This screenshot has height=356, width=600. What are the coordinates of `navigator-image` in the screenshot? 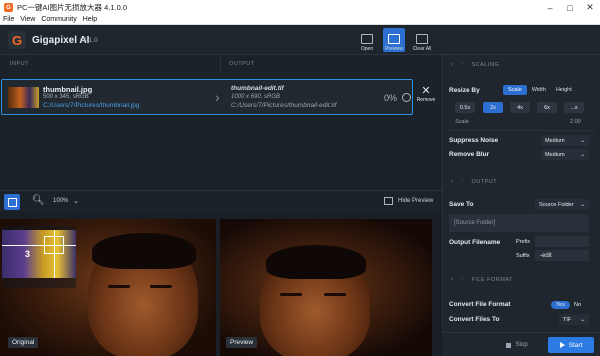 It's located at (39, 254).